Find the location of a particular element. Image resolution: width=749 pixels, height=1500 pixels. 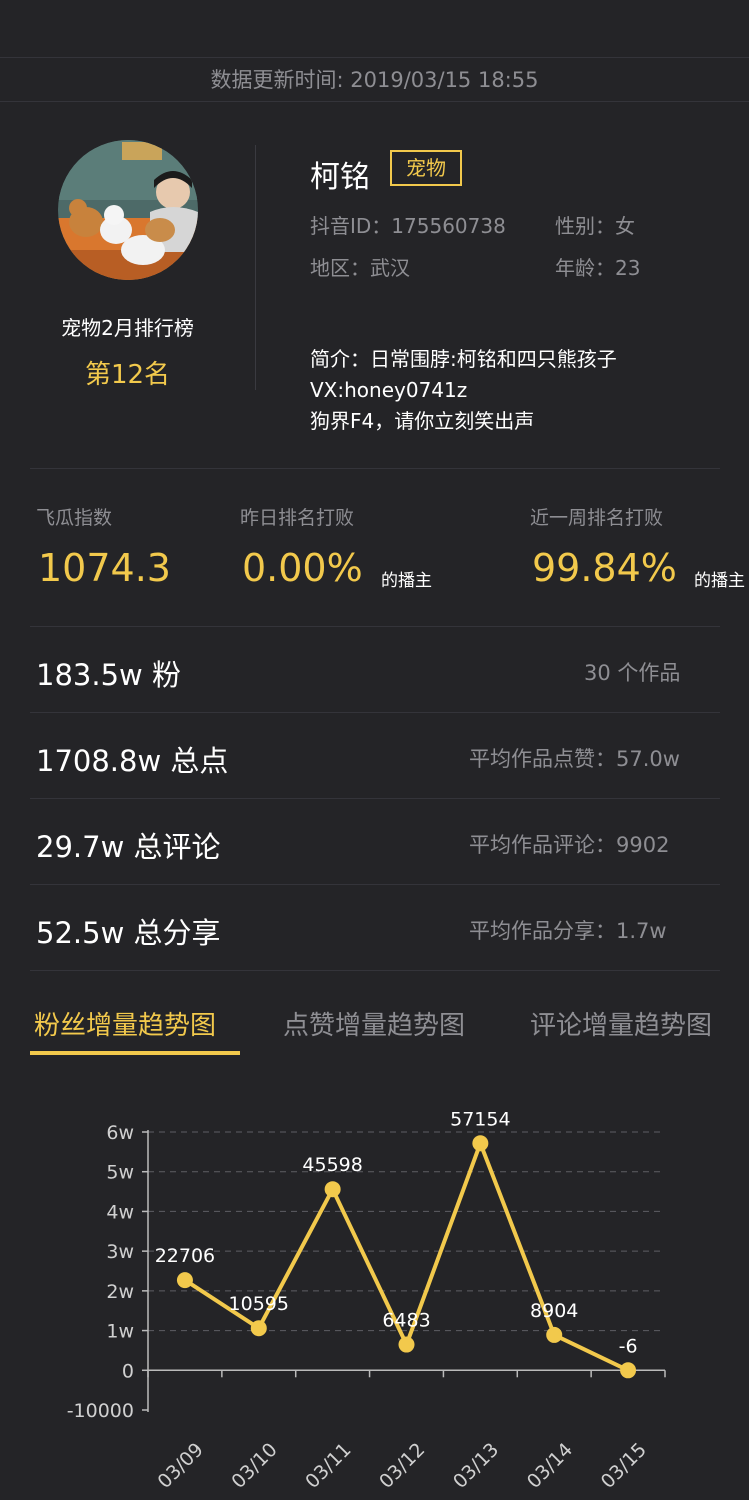

gender: 性别：女 is located at coordinates (595, 226).